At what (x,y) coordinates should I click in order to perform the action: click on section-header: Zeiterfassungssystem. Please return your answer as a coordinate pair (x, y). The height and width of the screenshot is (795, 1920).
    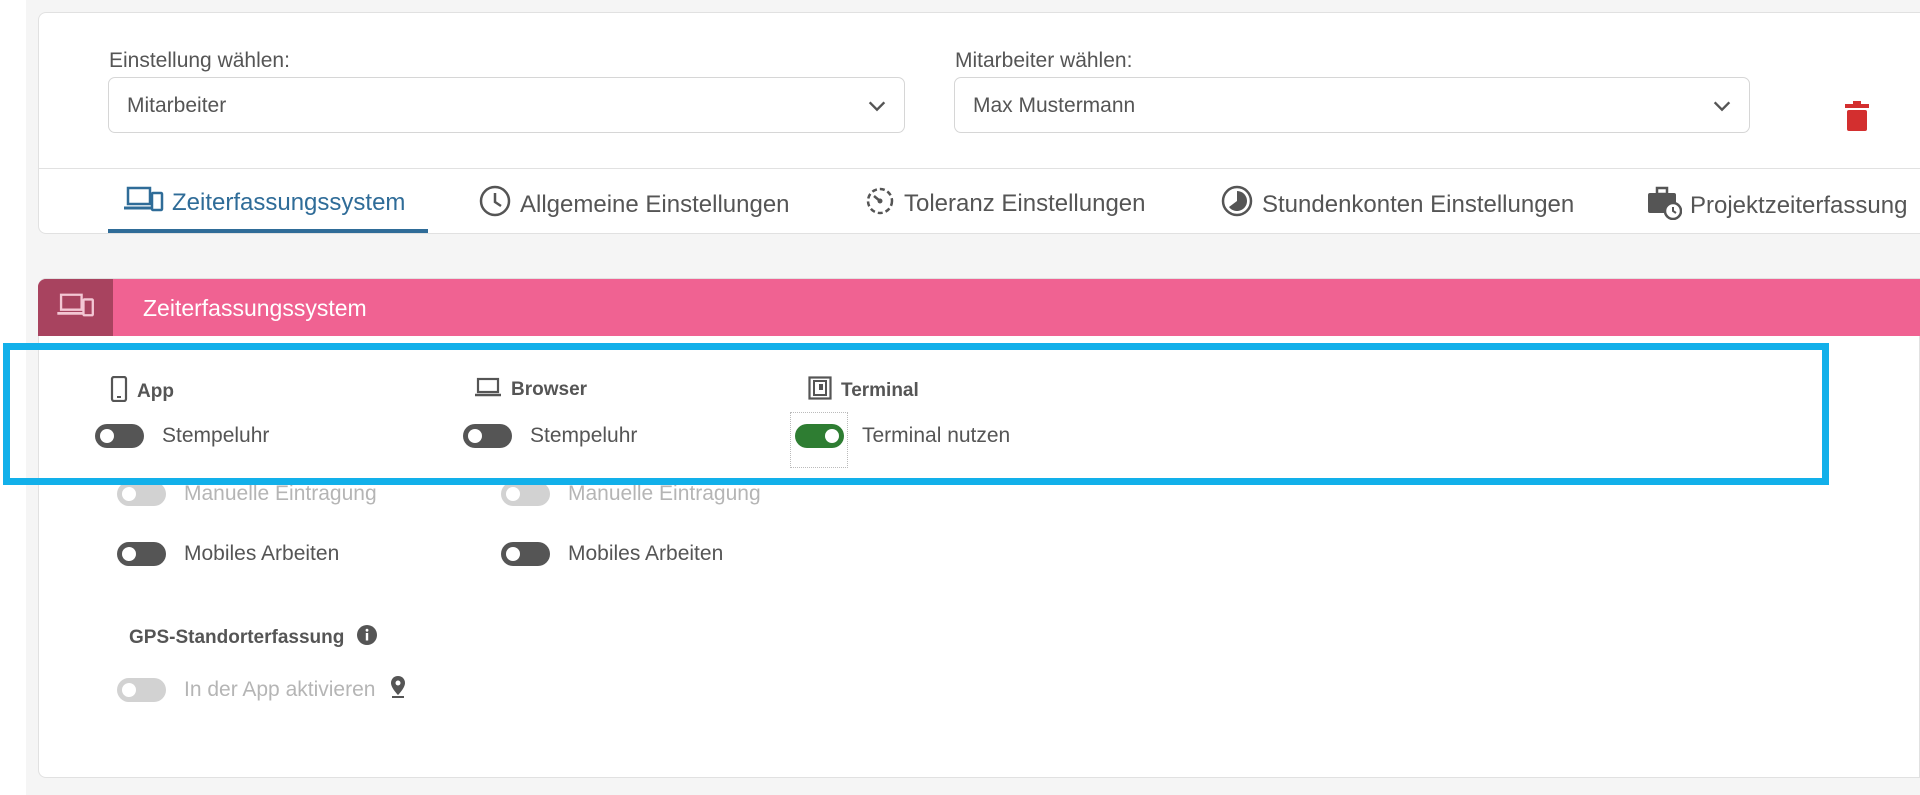
    Looking at the image, I should click on (979, 307).